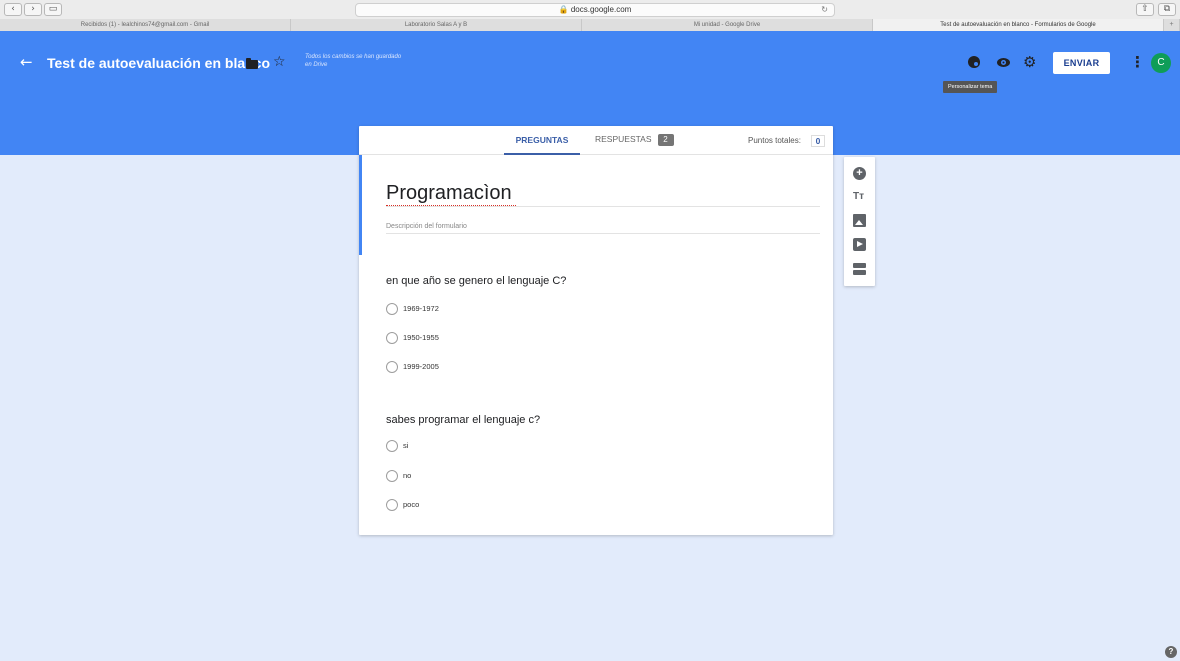  Describe the element at coordinates (970, 87) in the screenshot. I see `theme-tooltip: Personalizar tema` at that location.